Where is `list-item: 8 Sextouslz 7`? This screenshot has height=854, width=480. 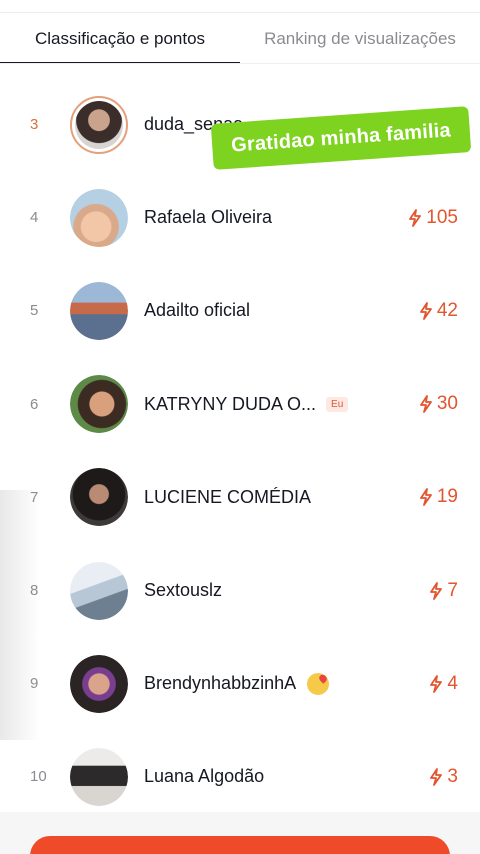 list-item: 8 Sextouslz 7 is located at coordinates (240, 590).